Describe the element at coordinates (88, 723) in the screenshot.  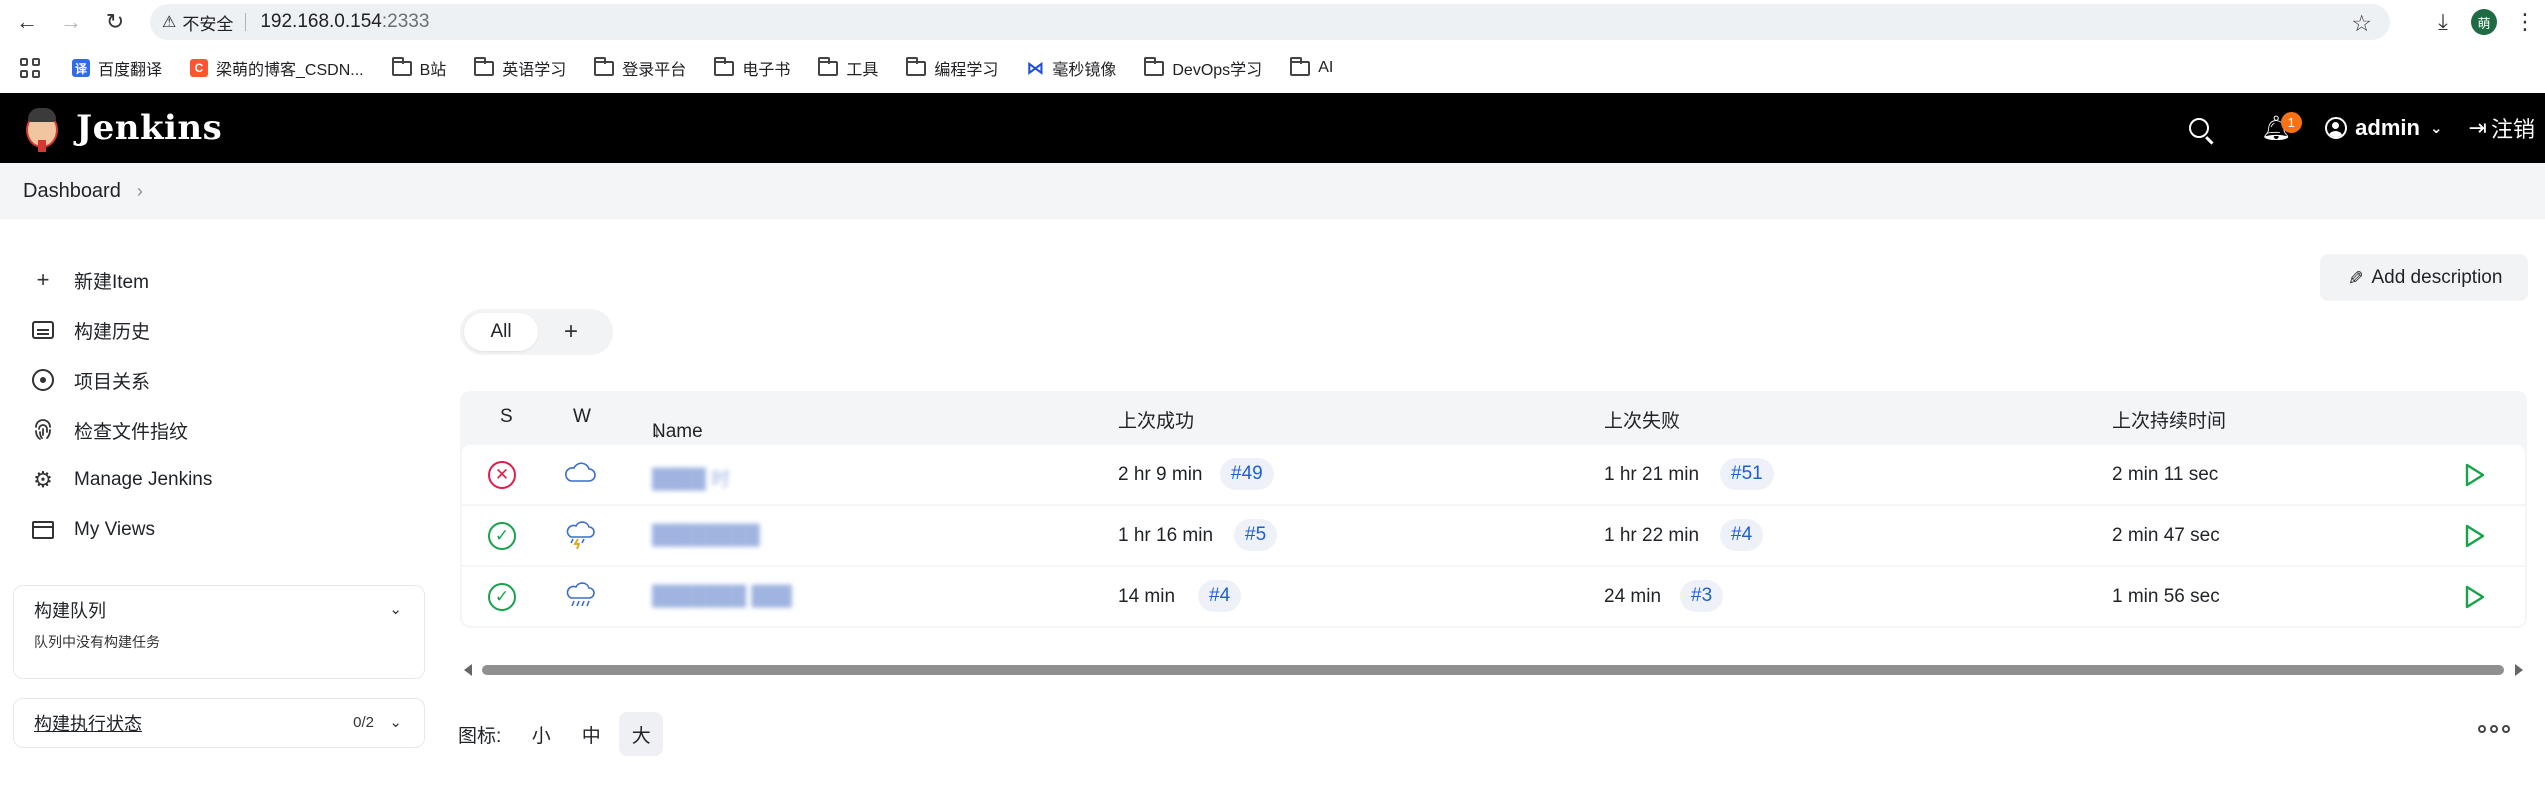
I see `executors-title-link: 构建执行状态` at that location.